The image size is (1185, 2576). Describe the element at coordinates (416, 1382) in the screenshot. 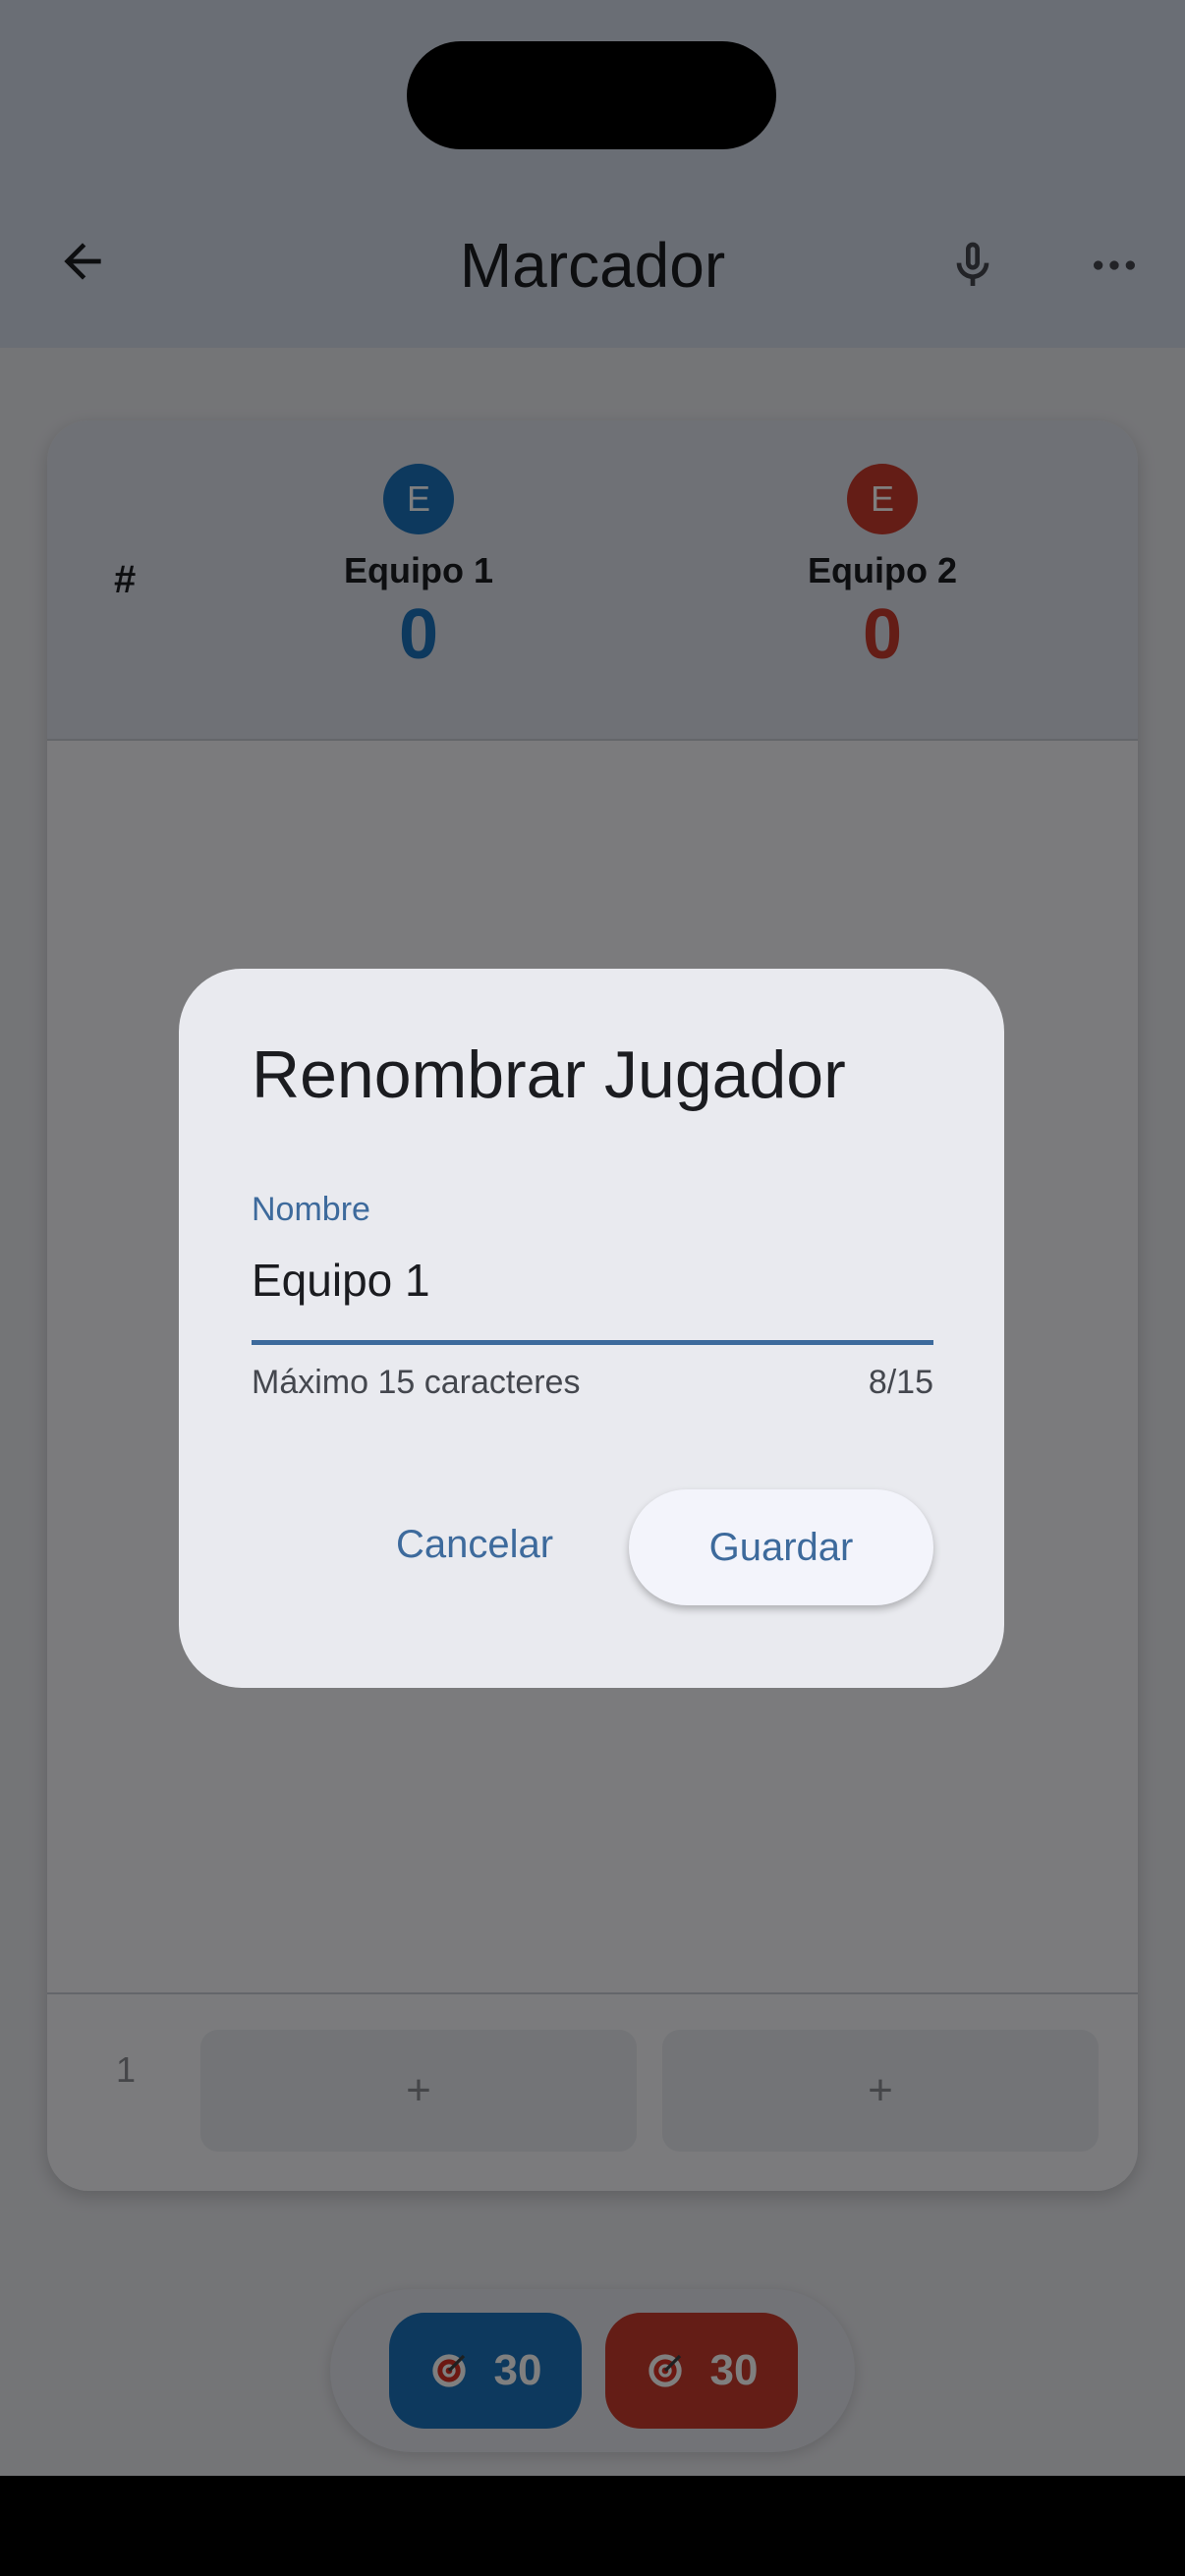

I see `name-helper-text: Máximo 15 caracteres` at that location.